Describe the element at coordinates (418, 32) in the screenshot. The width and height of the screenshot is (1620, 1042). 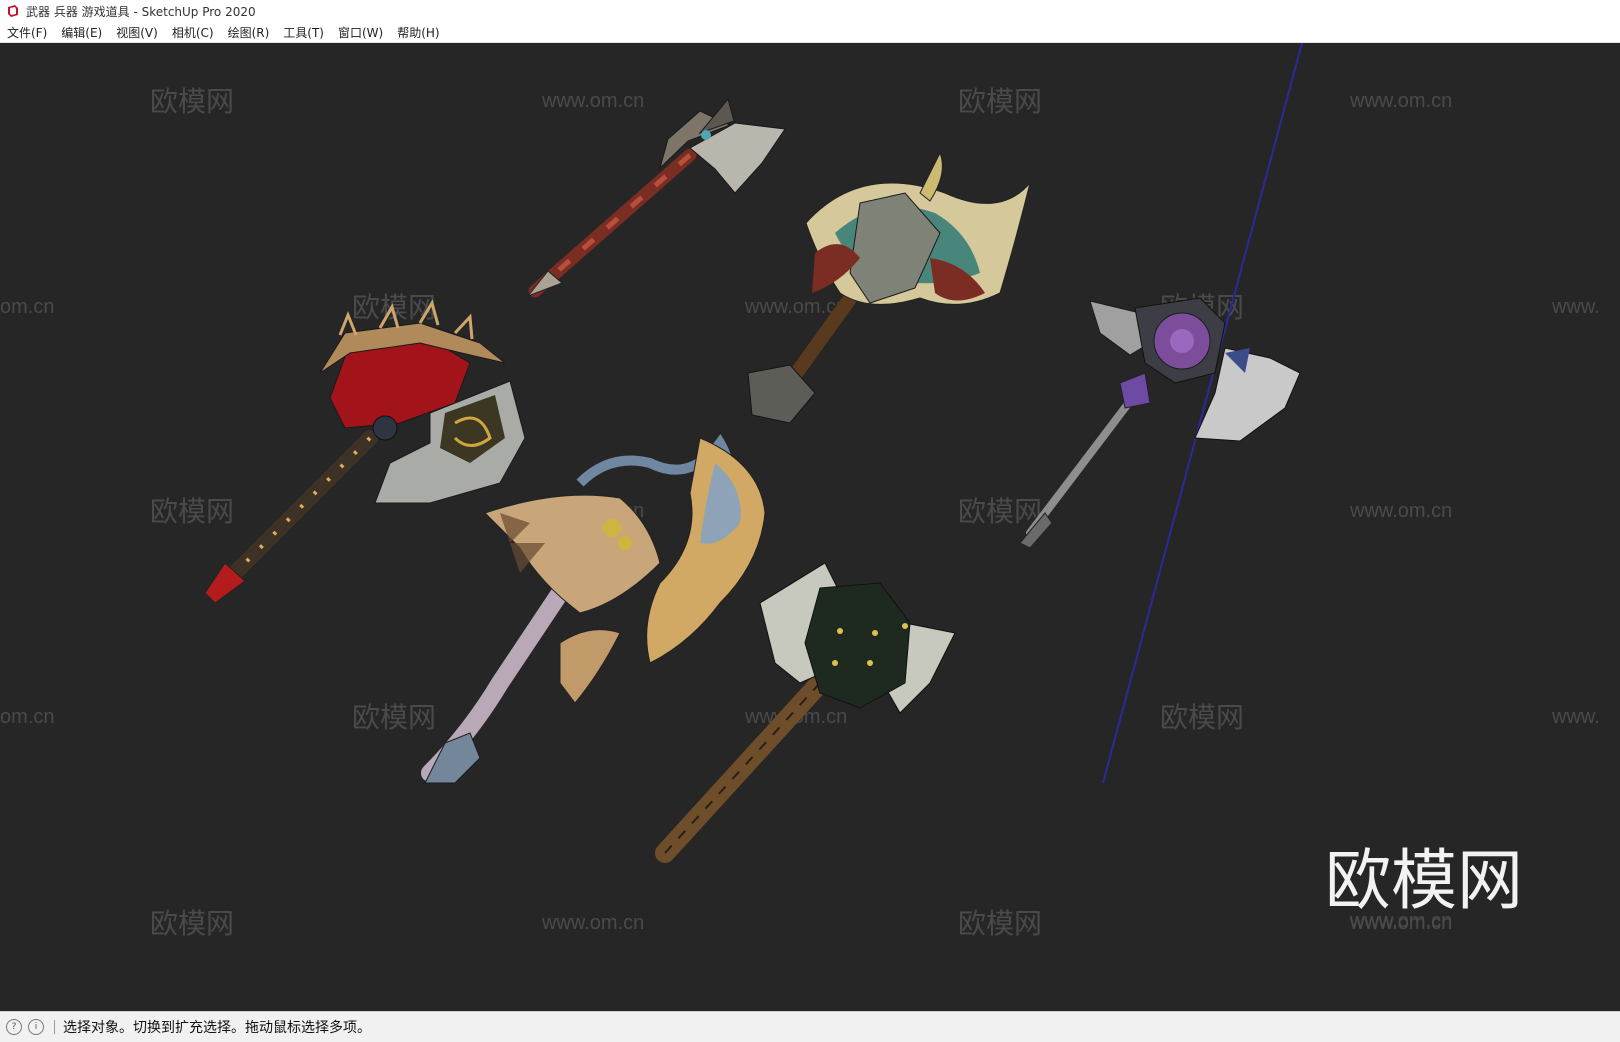
I see `menu-help: 帮助(H)` at that location.